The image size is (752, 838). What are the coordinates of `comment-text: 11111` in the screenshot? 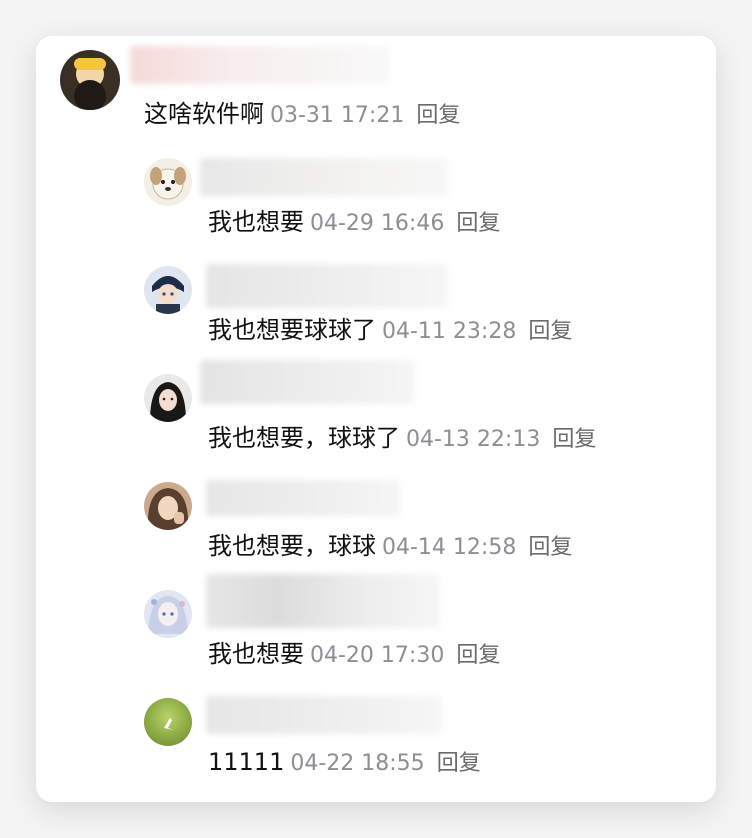 It's located at (246, 762).